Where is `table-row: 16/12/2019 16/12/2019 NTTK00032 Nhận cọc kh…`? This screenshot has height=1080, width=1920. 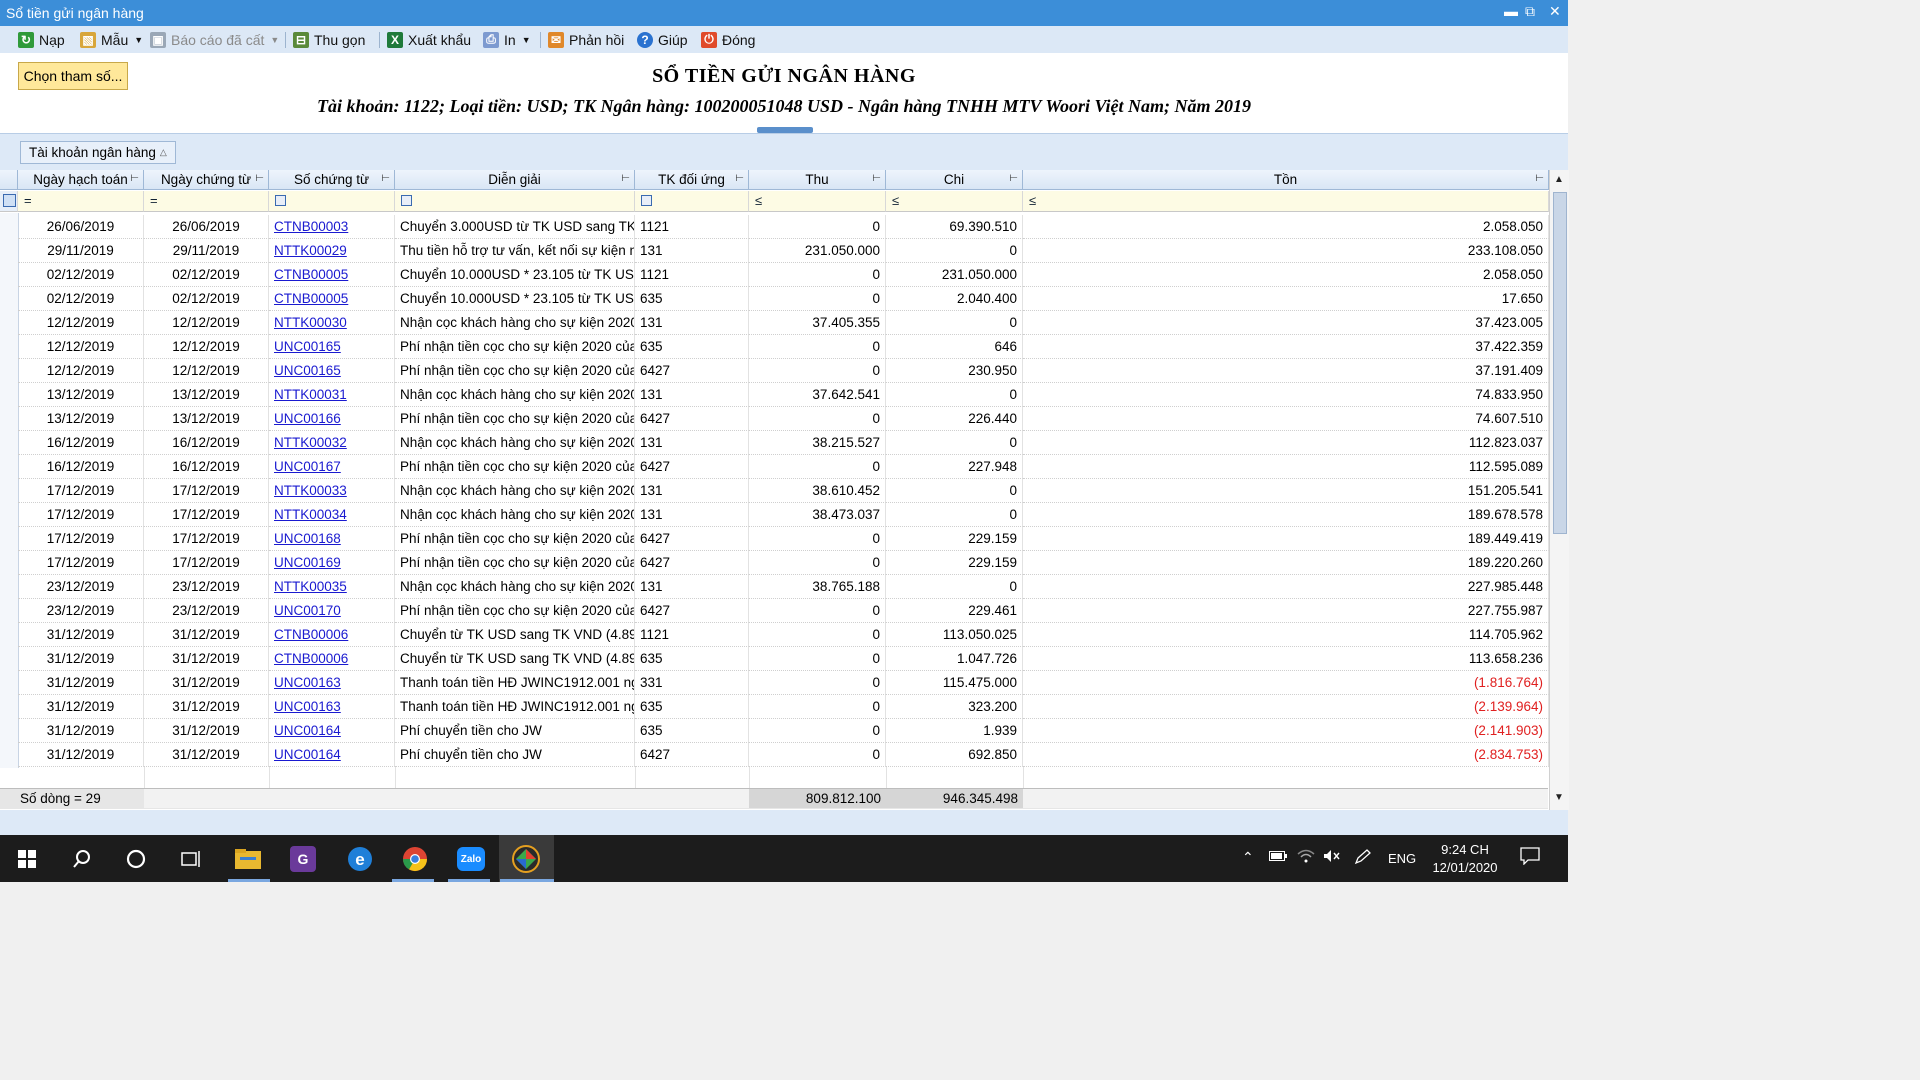 table-row: 16/12/2019 16/12/2019 NTTK00032 Nhận cọc kh… is located at coordinates (774, 443).